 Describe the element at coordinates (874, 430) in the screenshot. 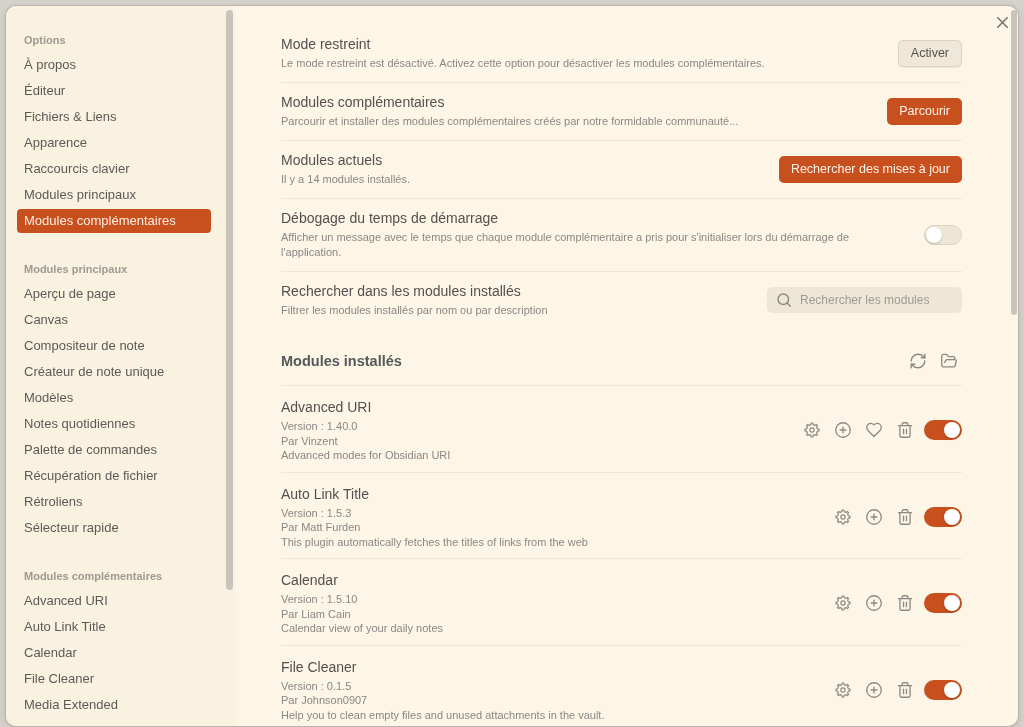

I see `heart-icon` at that location.